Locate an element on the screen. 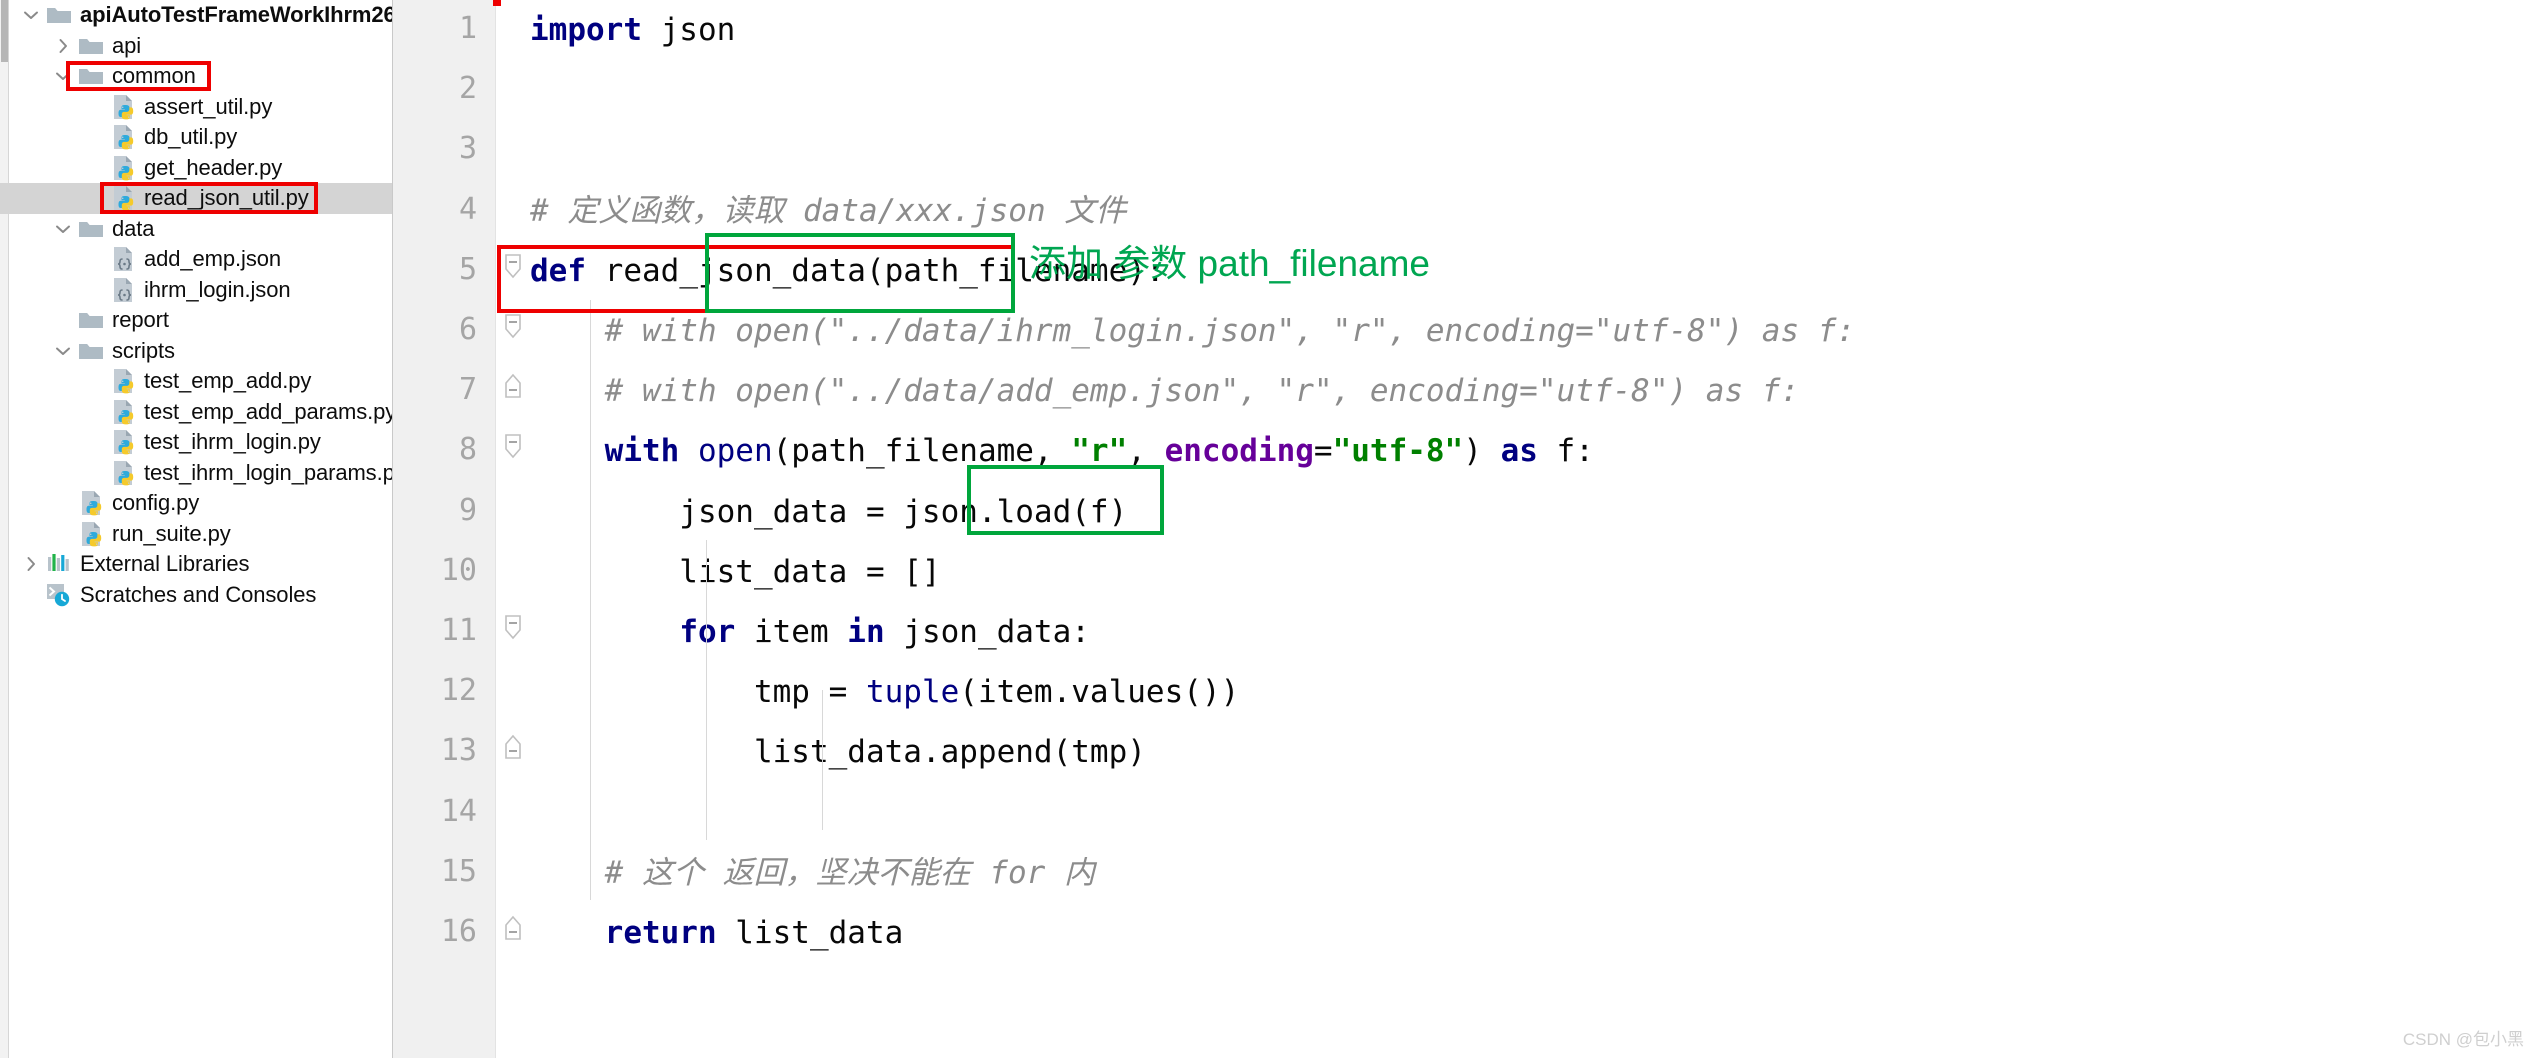 The width and height of the screenshot is (2538, 1058). tree-item-external-libraries: External Libraries is located at coordinates (201, 564).